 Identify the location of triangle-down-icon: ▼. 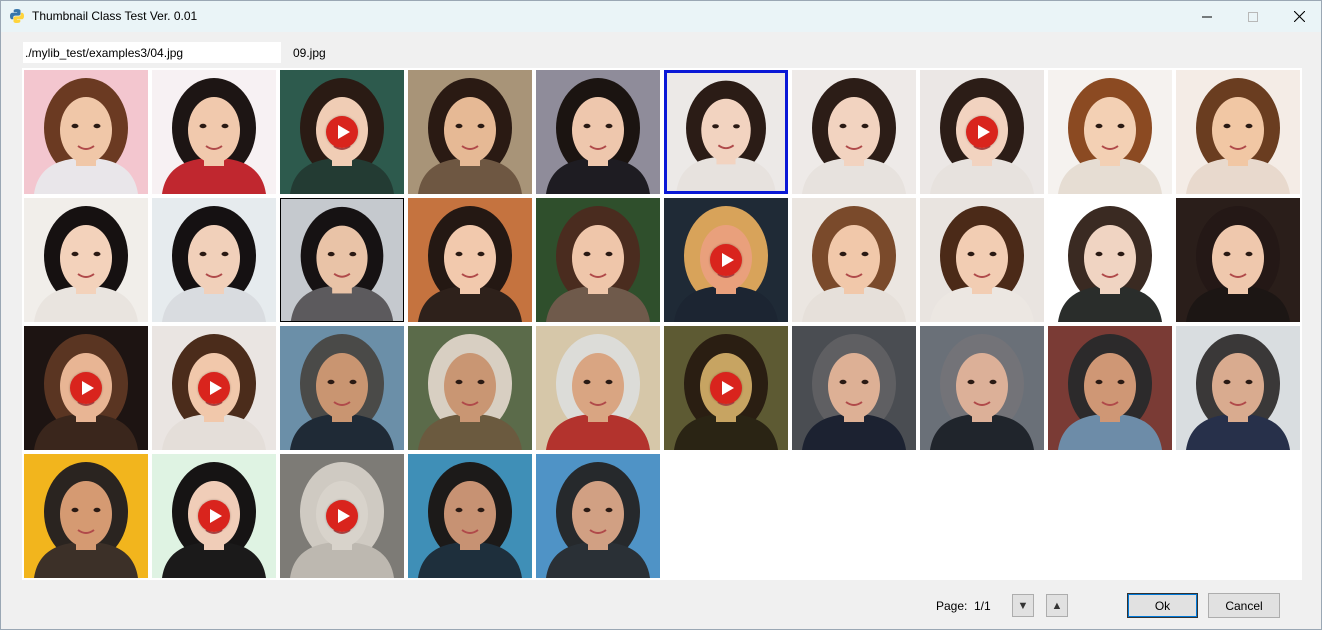
(1023, 605).